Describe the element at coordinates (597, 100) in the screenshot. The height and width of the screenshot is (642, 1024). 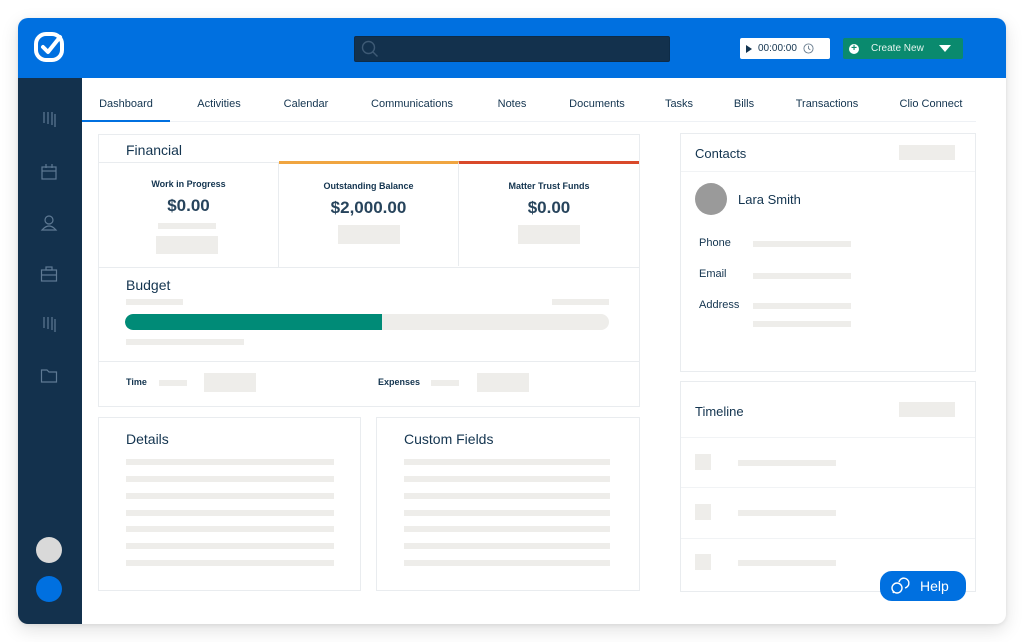
I see `tab-documents: Documents` at that location.